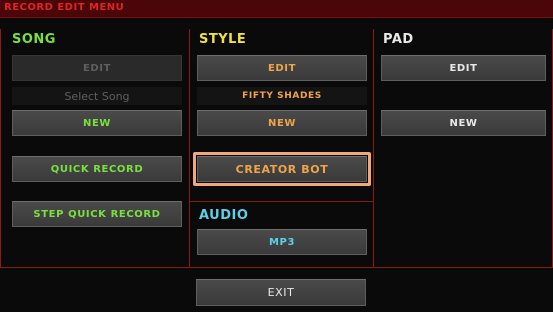 Image resolution: width=553 pixels, height=312 pixels. I want to click on step-quick-record-button: STEP QUICK RECORD, so click(97, 214).